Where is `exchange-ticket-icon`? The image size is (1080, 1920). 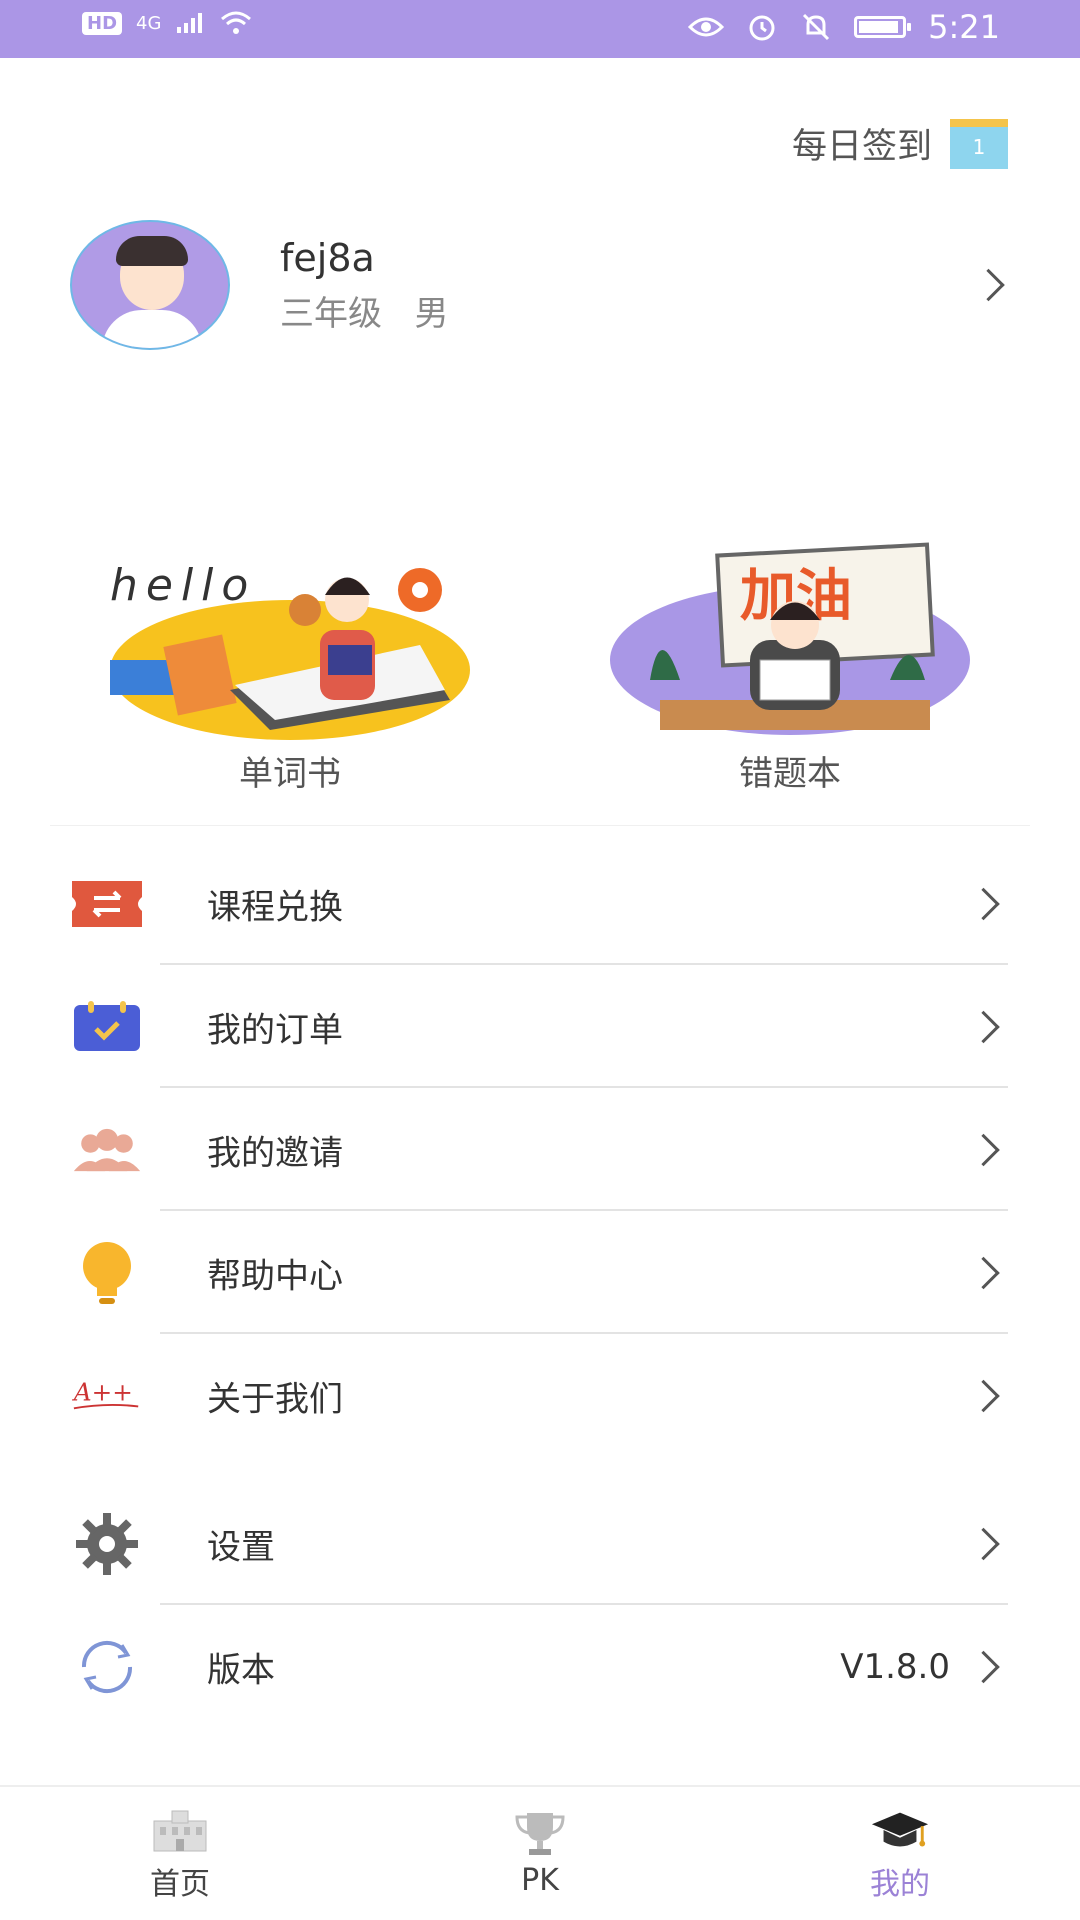 exchange-ticket-icon is located at coordinates (107, 904).